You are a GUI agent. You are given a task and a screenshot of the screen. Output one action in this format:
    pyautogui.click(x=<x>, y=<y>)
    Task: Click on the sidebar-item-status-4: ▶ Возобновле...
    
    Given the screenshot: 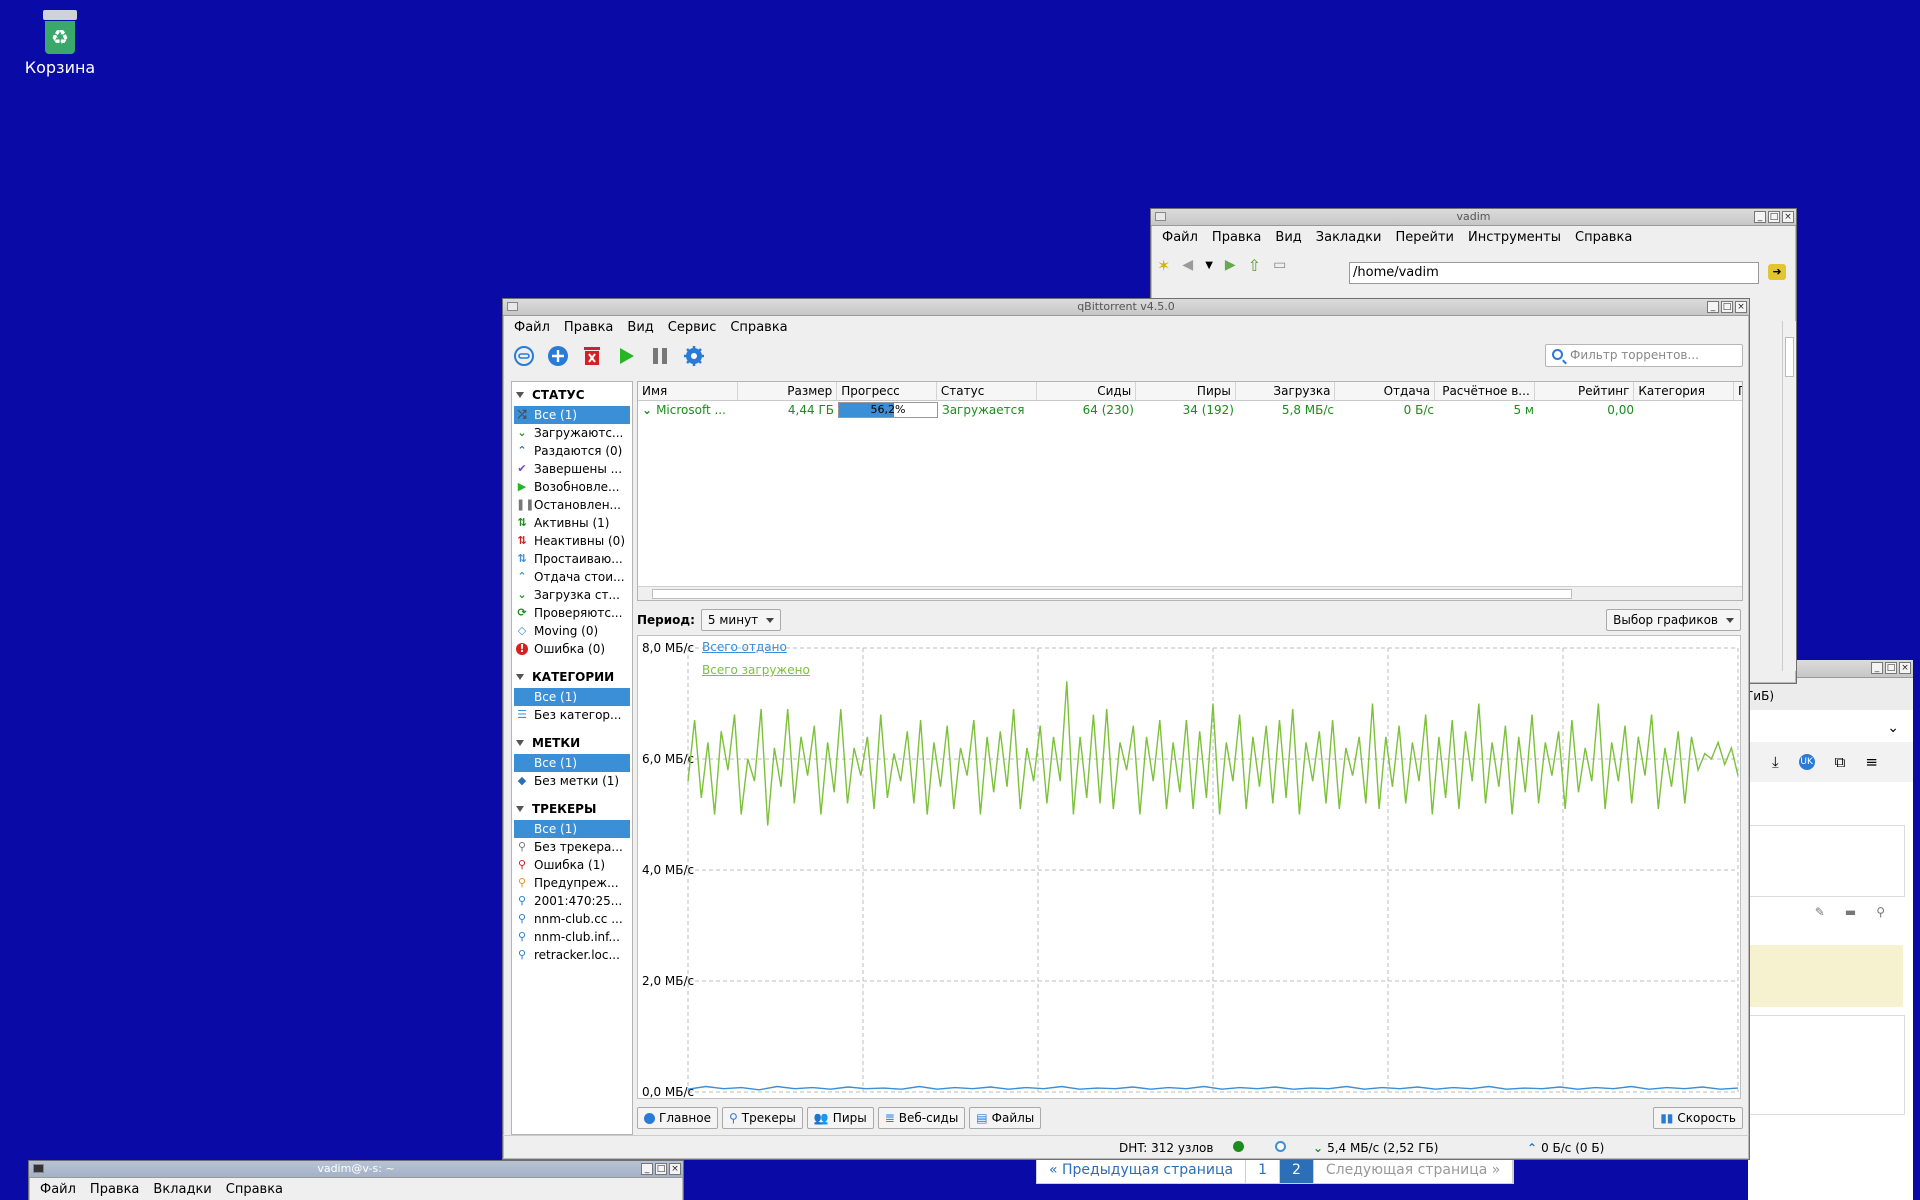 What is the action you would take?
    pyautogui.click(x=572, y=487)
    